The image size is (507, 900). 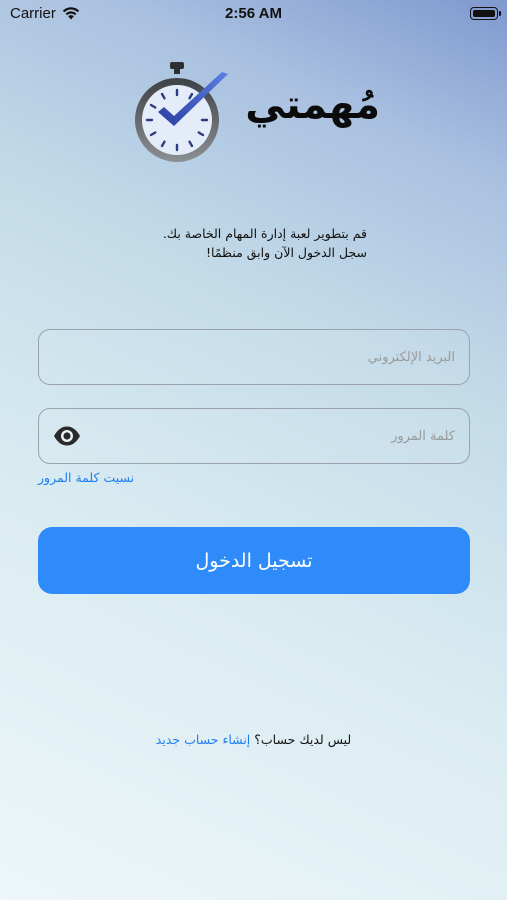 What do you see at coordinates (277, 357) in the screenshot?
I see `email-input` at bounding box center [277, 357].